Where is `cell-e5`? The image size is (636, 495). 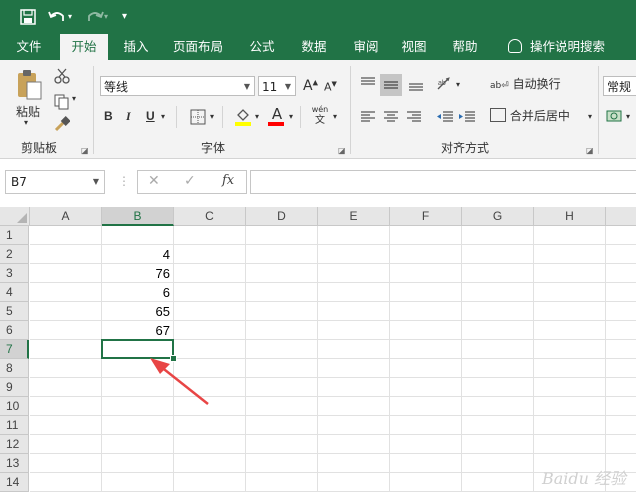 cell-e5 is located at coordinates (354, 311).